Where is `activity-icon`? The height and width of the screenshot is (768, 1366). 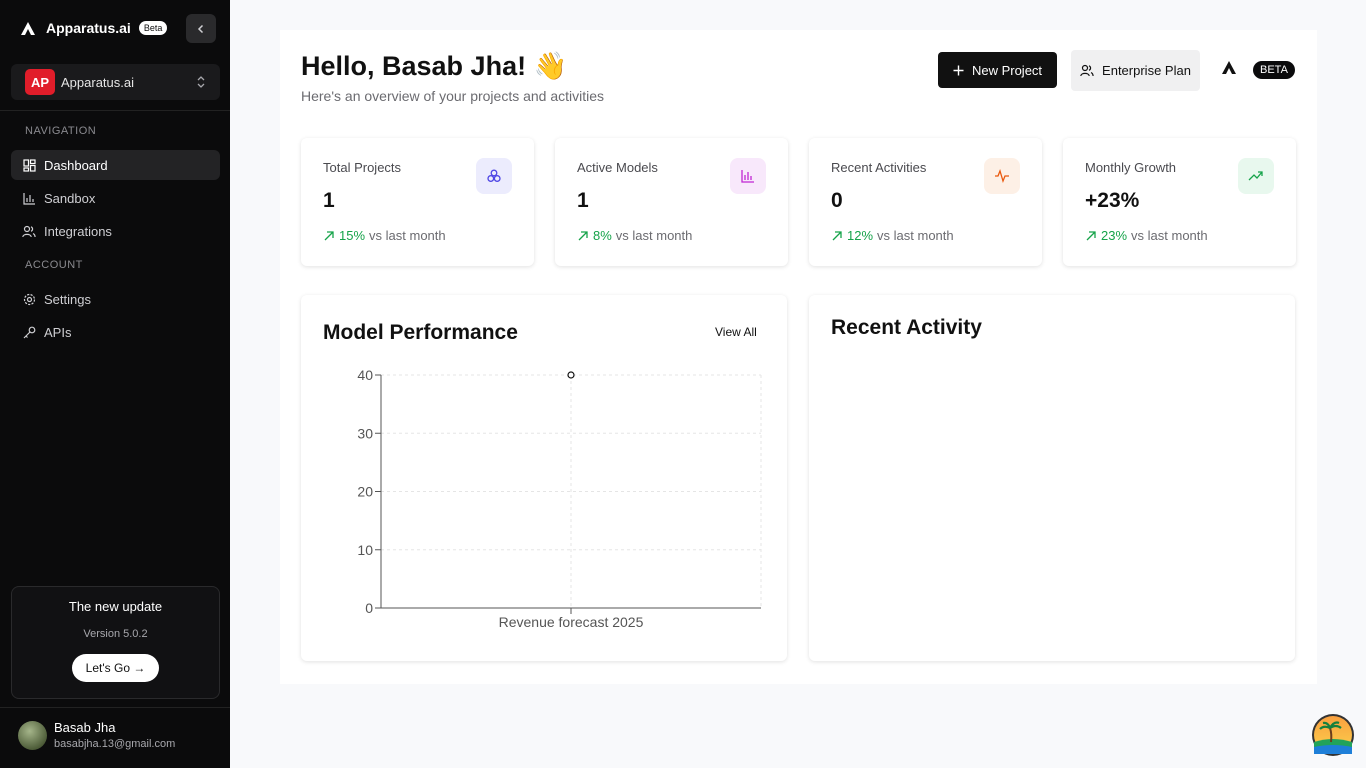
activity-icon is located at coordinates (1002, 176).